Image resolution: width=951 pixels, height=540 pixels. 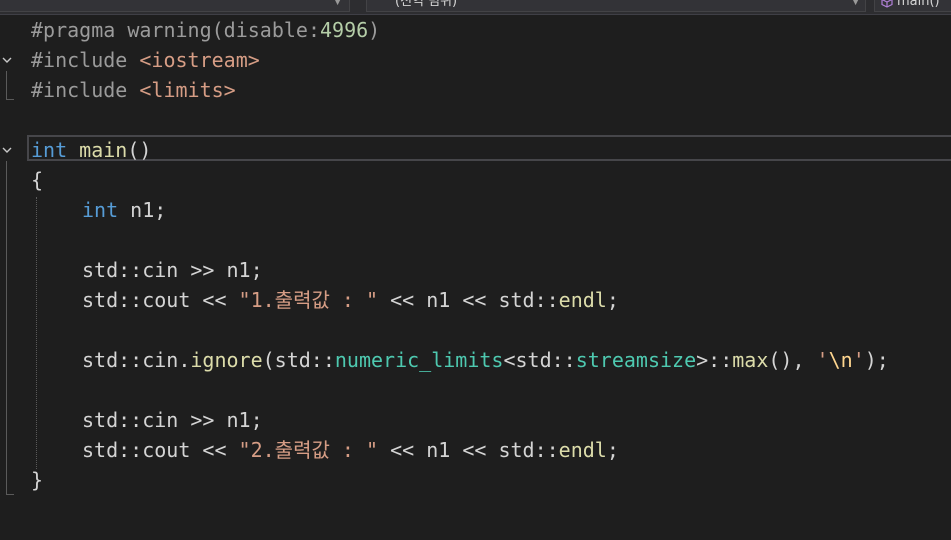 I want to click on code-token: main, so click(x=103, y=150).